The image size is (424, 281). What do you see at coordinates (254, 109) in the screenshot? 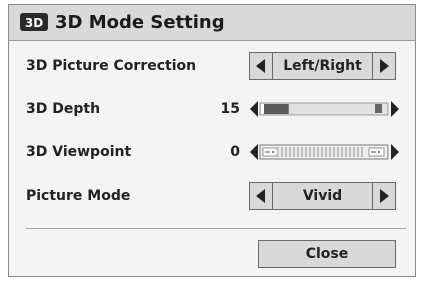
I see `depth-decrease-icon` at bounding box center [254, 109].